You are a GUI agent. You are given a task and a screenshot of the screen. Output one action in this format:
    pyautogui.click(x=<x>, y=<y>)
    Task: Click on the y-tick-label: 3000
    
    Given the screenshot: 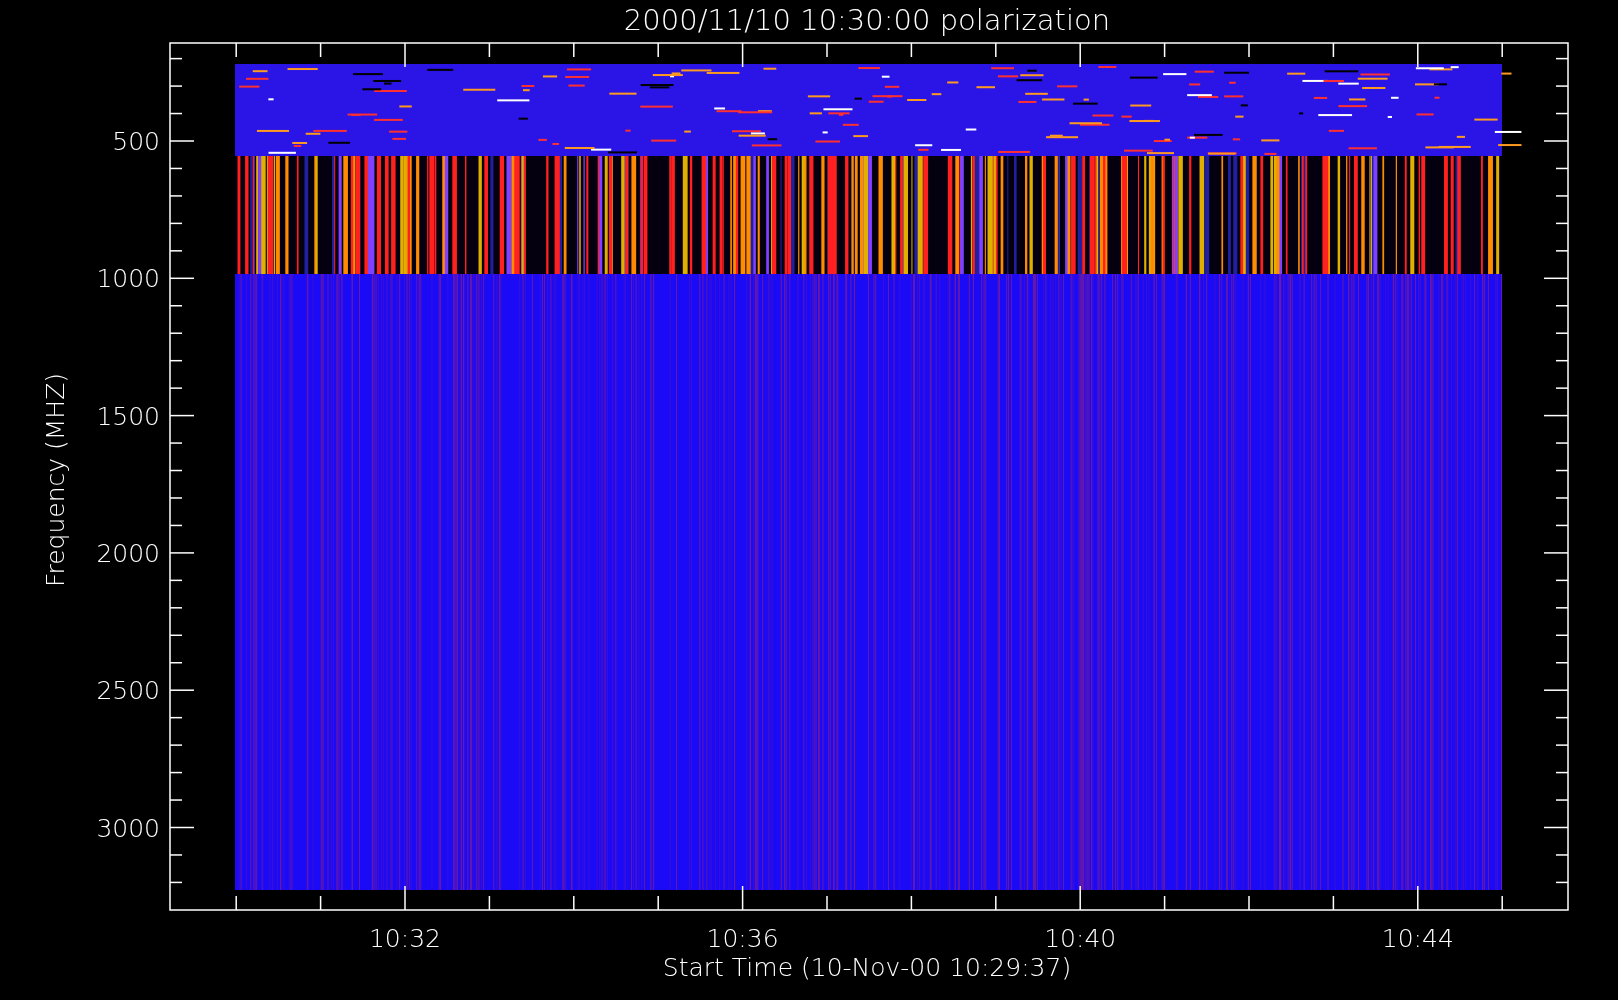 What is the action you would take?
    pyautogui.click(x=128, y=828)
    